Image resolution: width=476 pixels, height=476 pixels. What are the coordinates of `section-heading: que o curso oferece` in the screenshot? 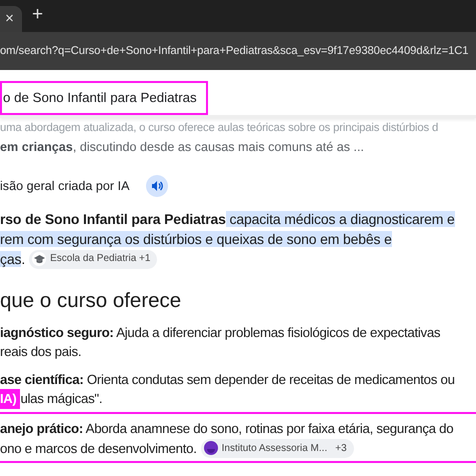 It's located at (91, 301).